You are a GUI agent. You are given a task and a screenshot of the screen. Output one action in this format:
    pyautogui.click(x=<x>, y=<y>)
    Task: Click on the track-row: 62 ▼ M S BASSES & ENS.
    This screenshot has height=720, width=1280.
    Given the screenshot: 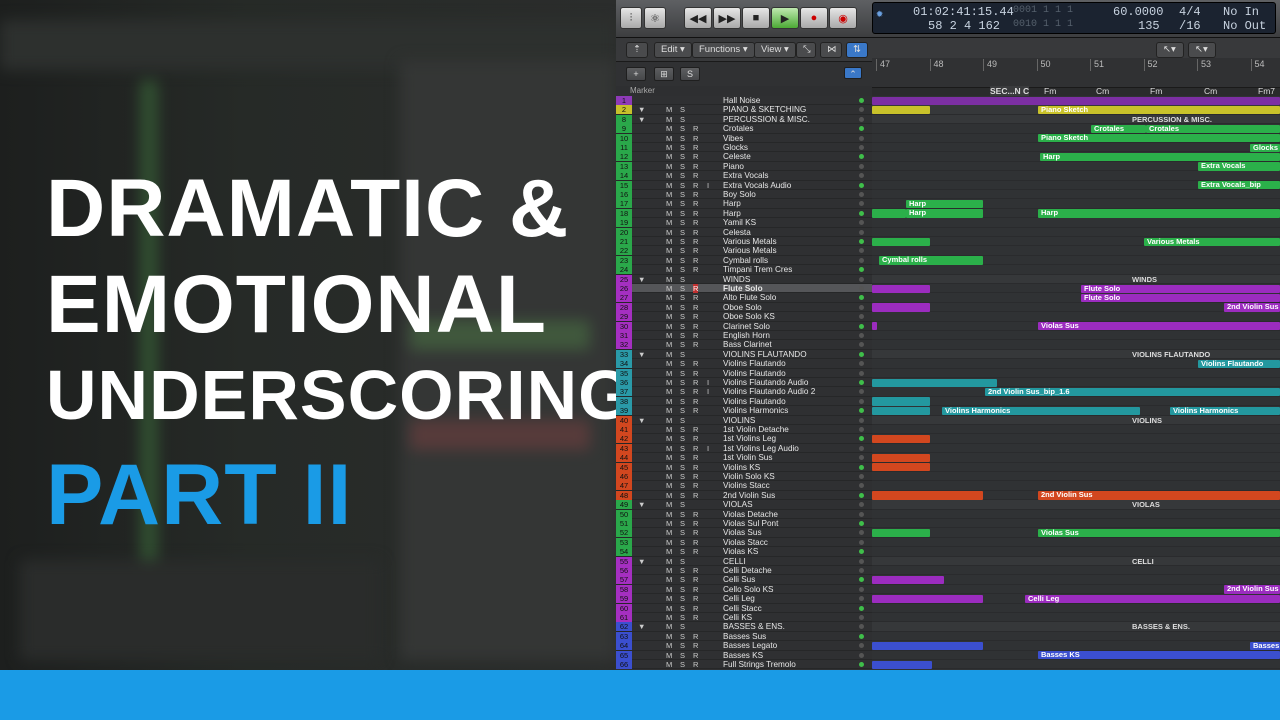 What is the action you would take?
    pyautogui.click(x=744, y=627)
    